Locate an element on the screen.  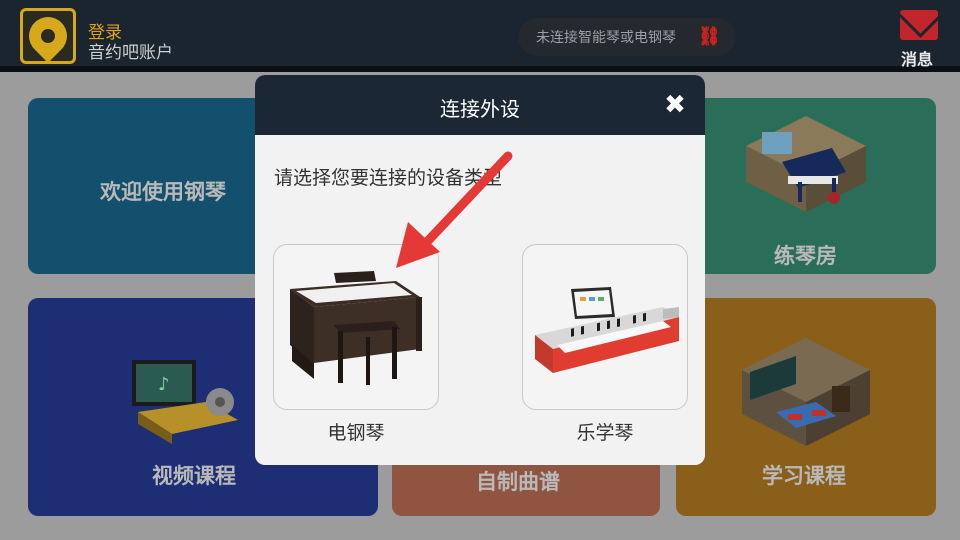
avatar is located at coordinates (48, 36).